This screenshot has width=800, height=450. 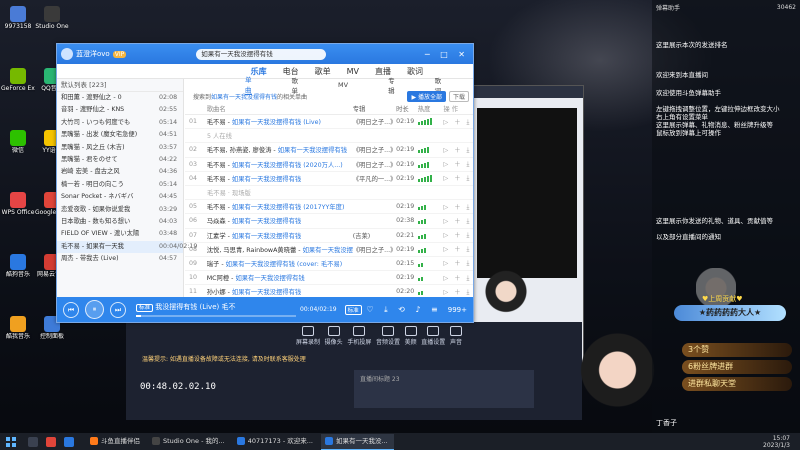 I want to click on table-row: 06 马焱森 - 如果有一天我没摆得有钱 02:38 ▷ ＋ ⤓, so click(x=329, y=221).